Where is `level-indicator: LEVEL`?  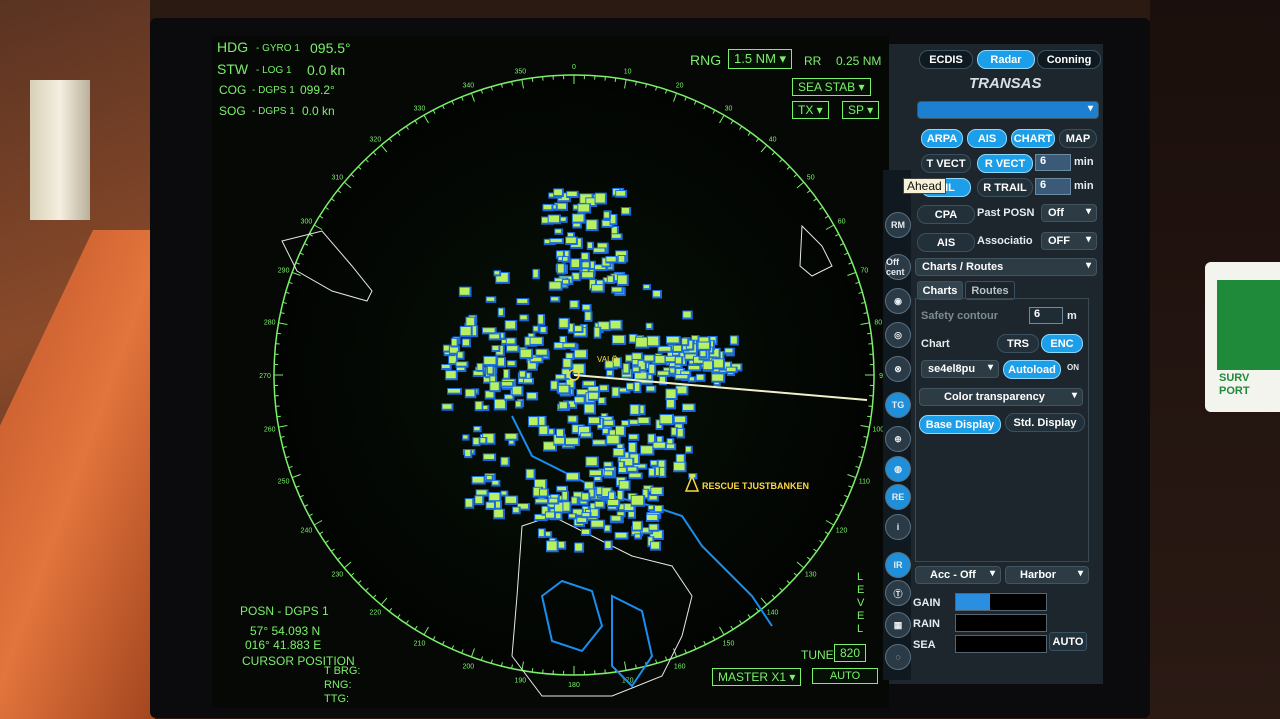
level-indicator: LEVEL is located at coordinates (861, 603).